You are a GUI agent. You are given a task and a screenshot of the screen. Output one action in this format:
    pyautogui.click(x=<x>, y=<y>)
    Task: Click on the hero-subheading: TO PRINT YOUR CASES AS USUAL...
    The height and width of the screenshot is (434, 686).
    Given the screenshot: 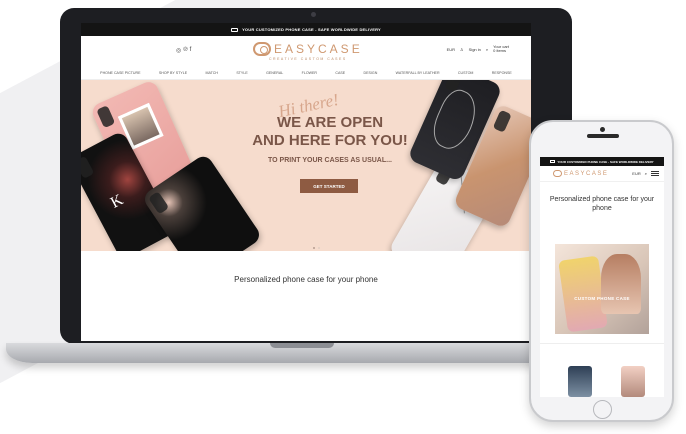 What is the action you would take?
    pyautogui.click(x=330, y=160)
    